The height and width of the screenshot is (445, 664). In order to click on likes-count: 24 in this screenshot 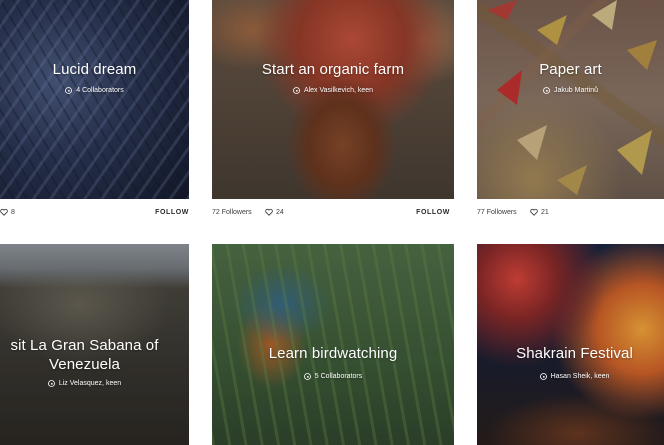, I will do `click(274, 213)`.